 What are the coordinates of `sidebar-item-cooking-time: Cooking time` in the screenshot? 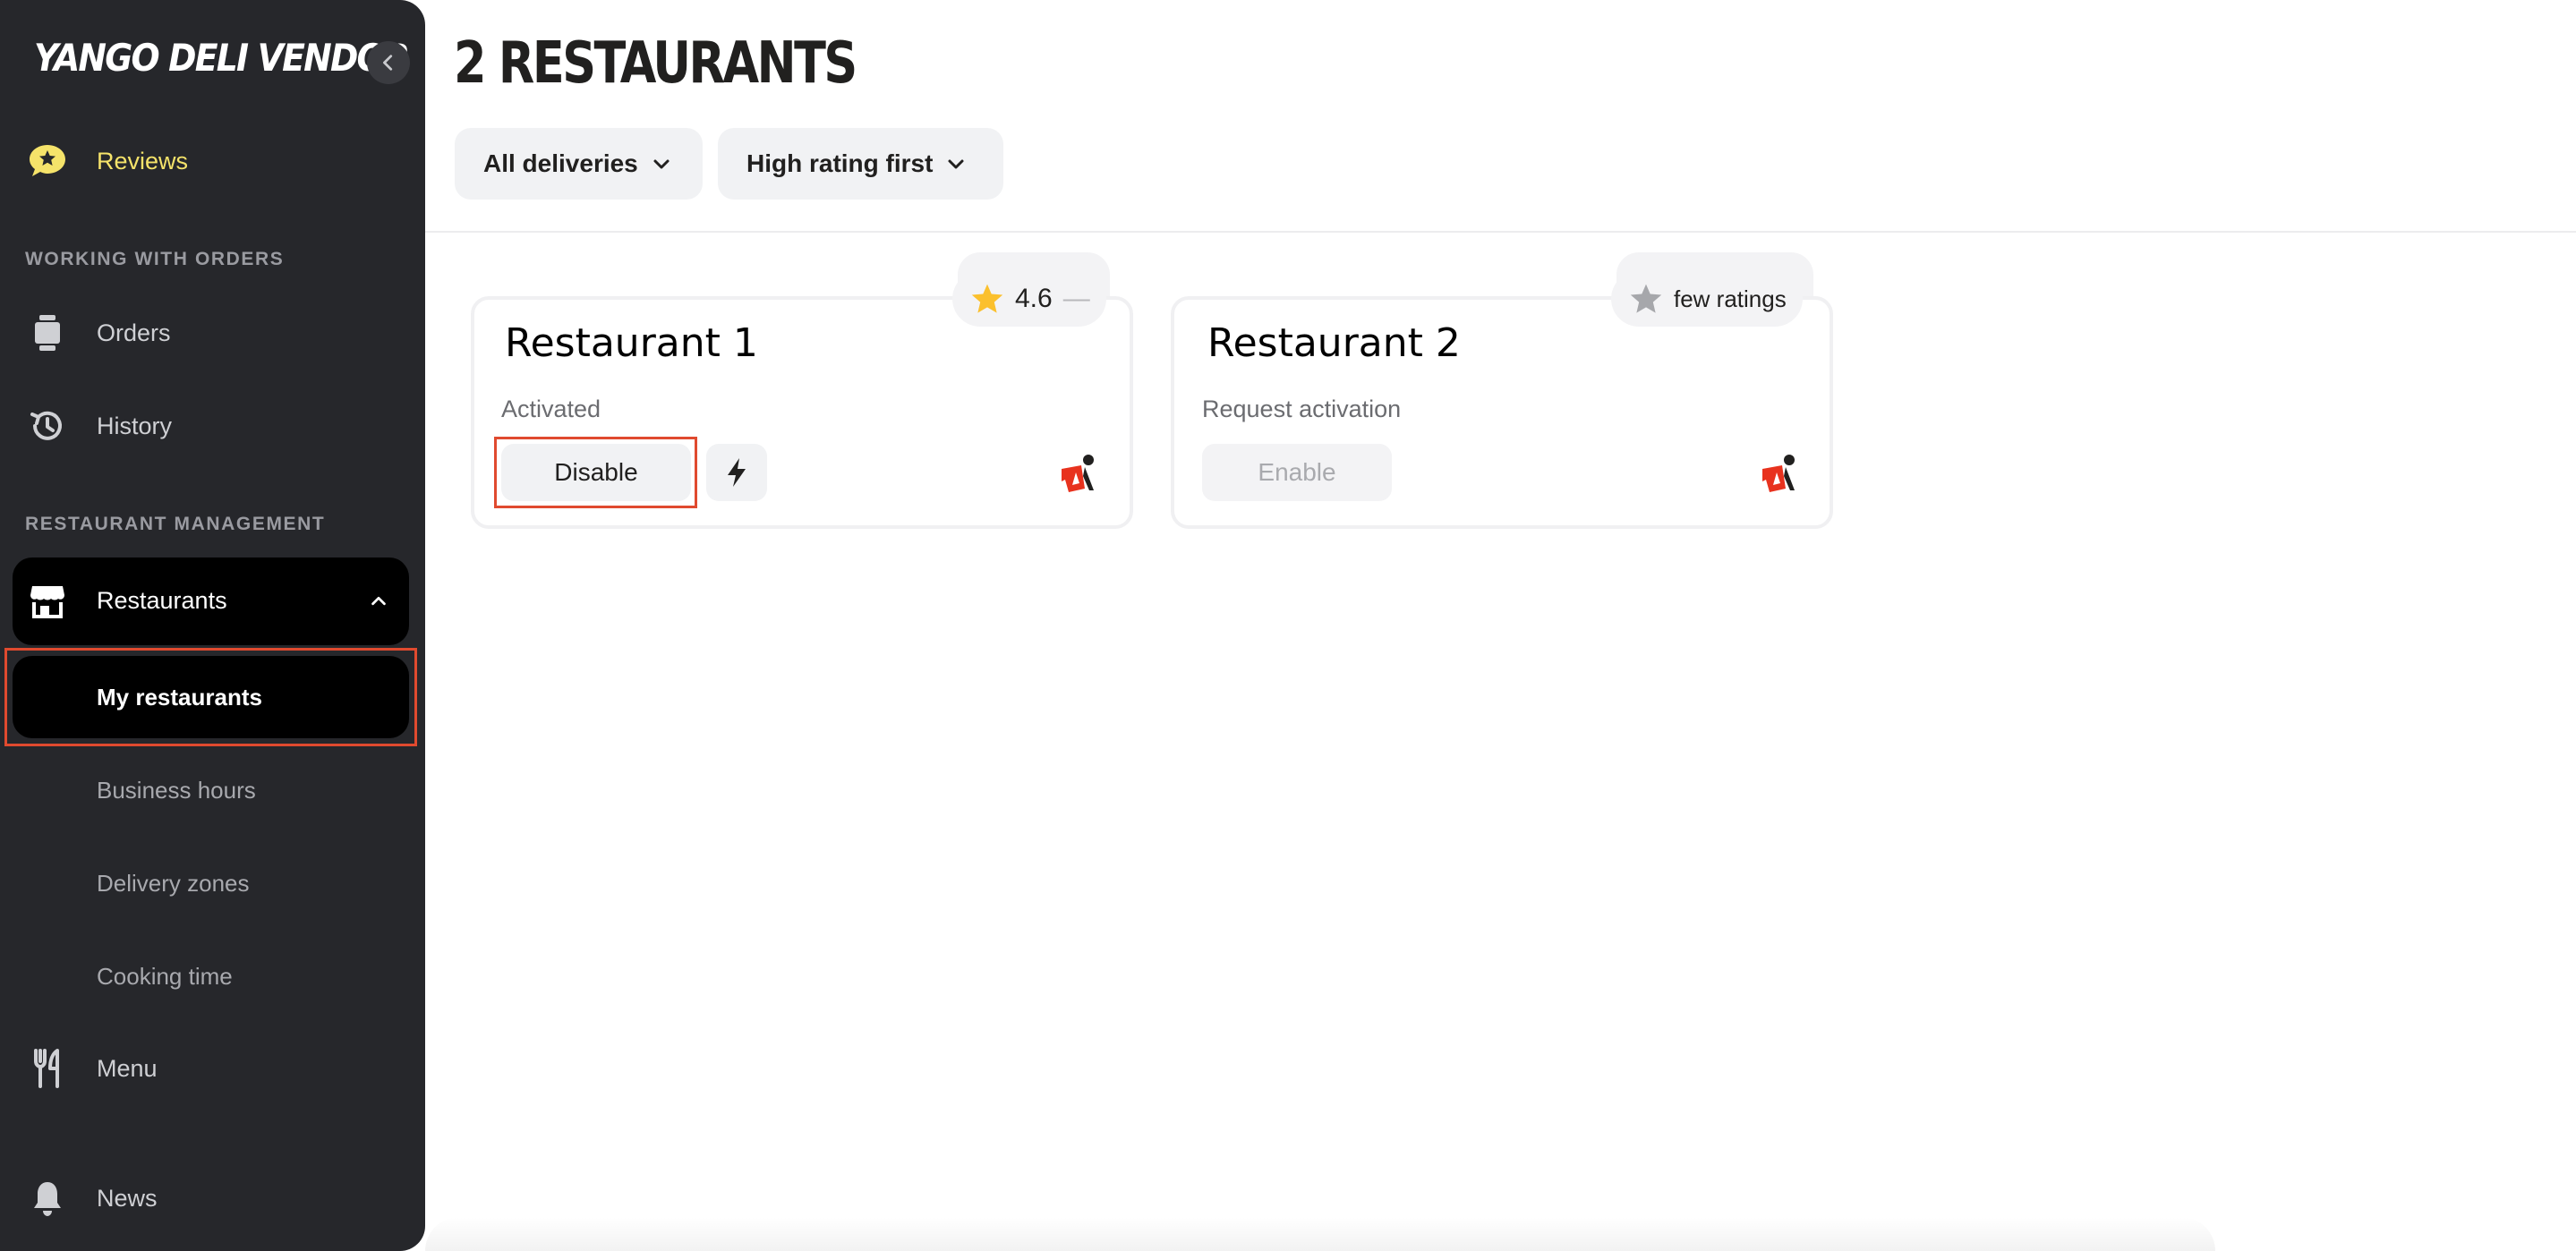 It's located at (211, 976).